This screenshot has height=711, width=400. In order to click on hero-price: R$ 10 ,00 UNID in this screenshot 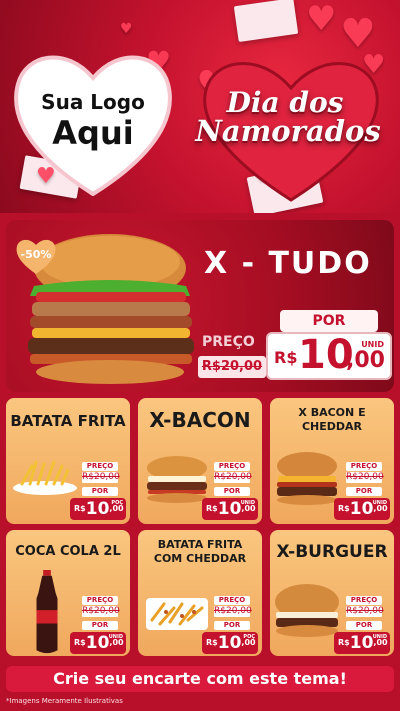, I will do `click(329, 356)`.